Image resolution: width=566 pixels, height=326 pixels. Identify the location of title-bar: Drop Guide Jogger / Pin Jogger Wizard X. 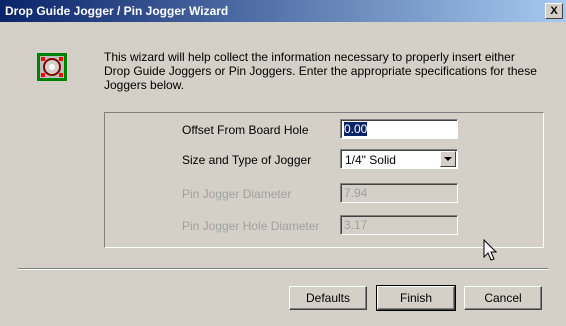
(283, 11).